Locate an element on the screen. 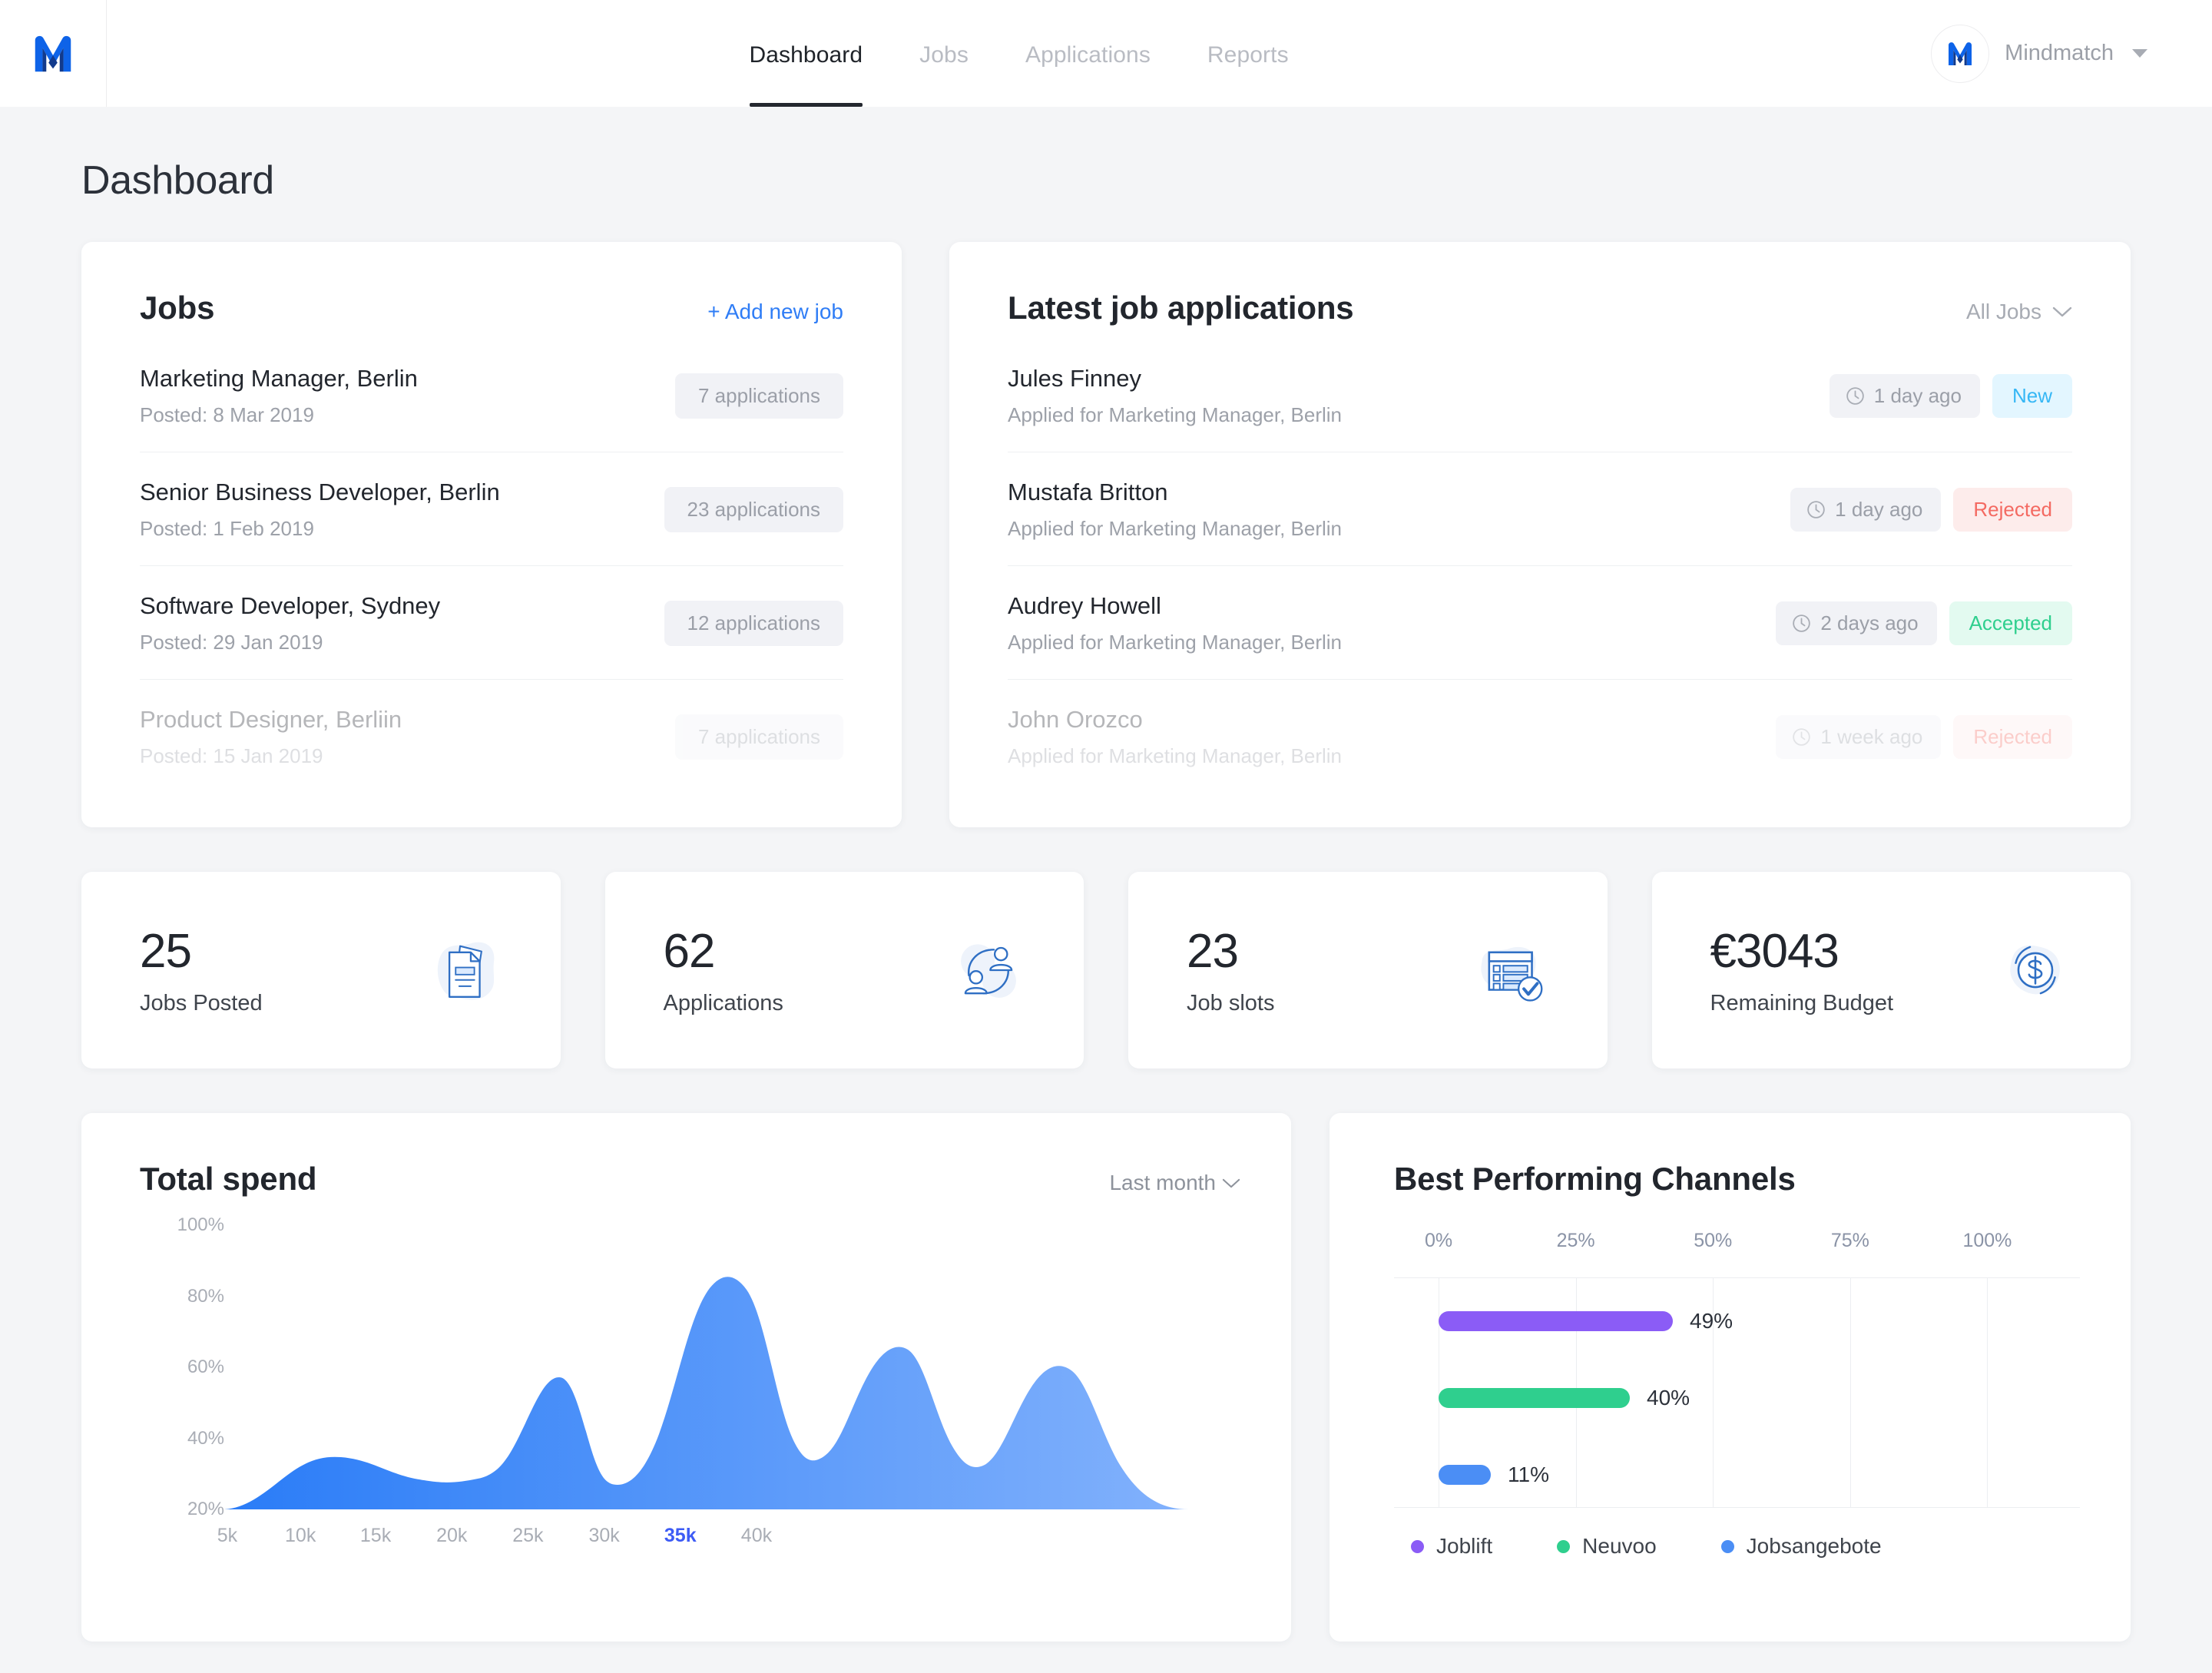  brand-logo is located at coordinates (53, 53).